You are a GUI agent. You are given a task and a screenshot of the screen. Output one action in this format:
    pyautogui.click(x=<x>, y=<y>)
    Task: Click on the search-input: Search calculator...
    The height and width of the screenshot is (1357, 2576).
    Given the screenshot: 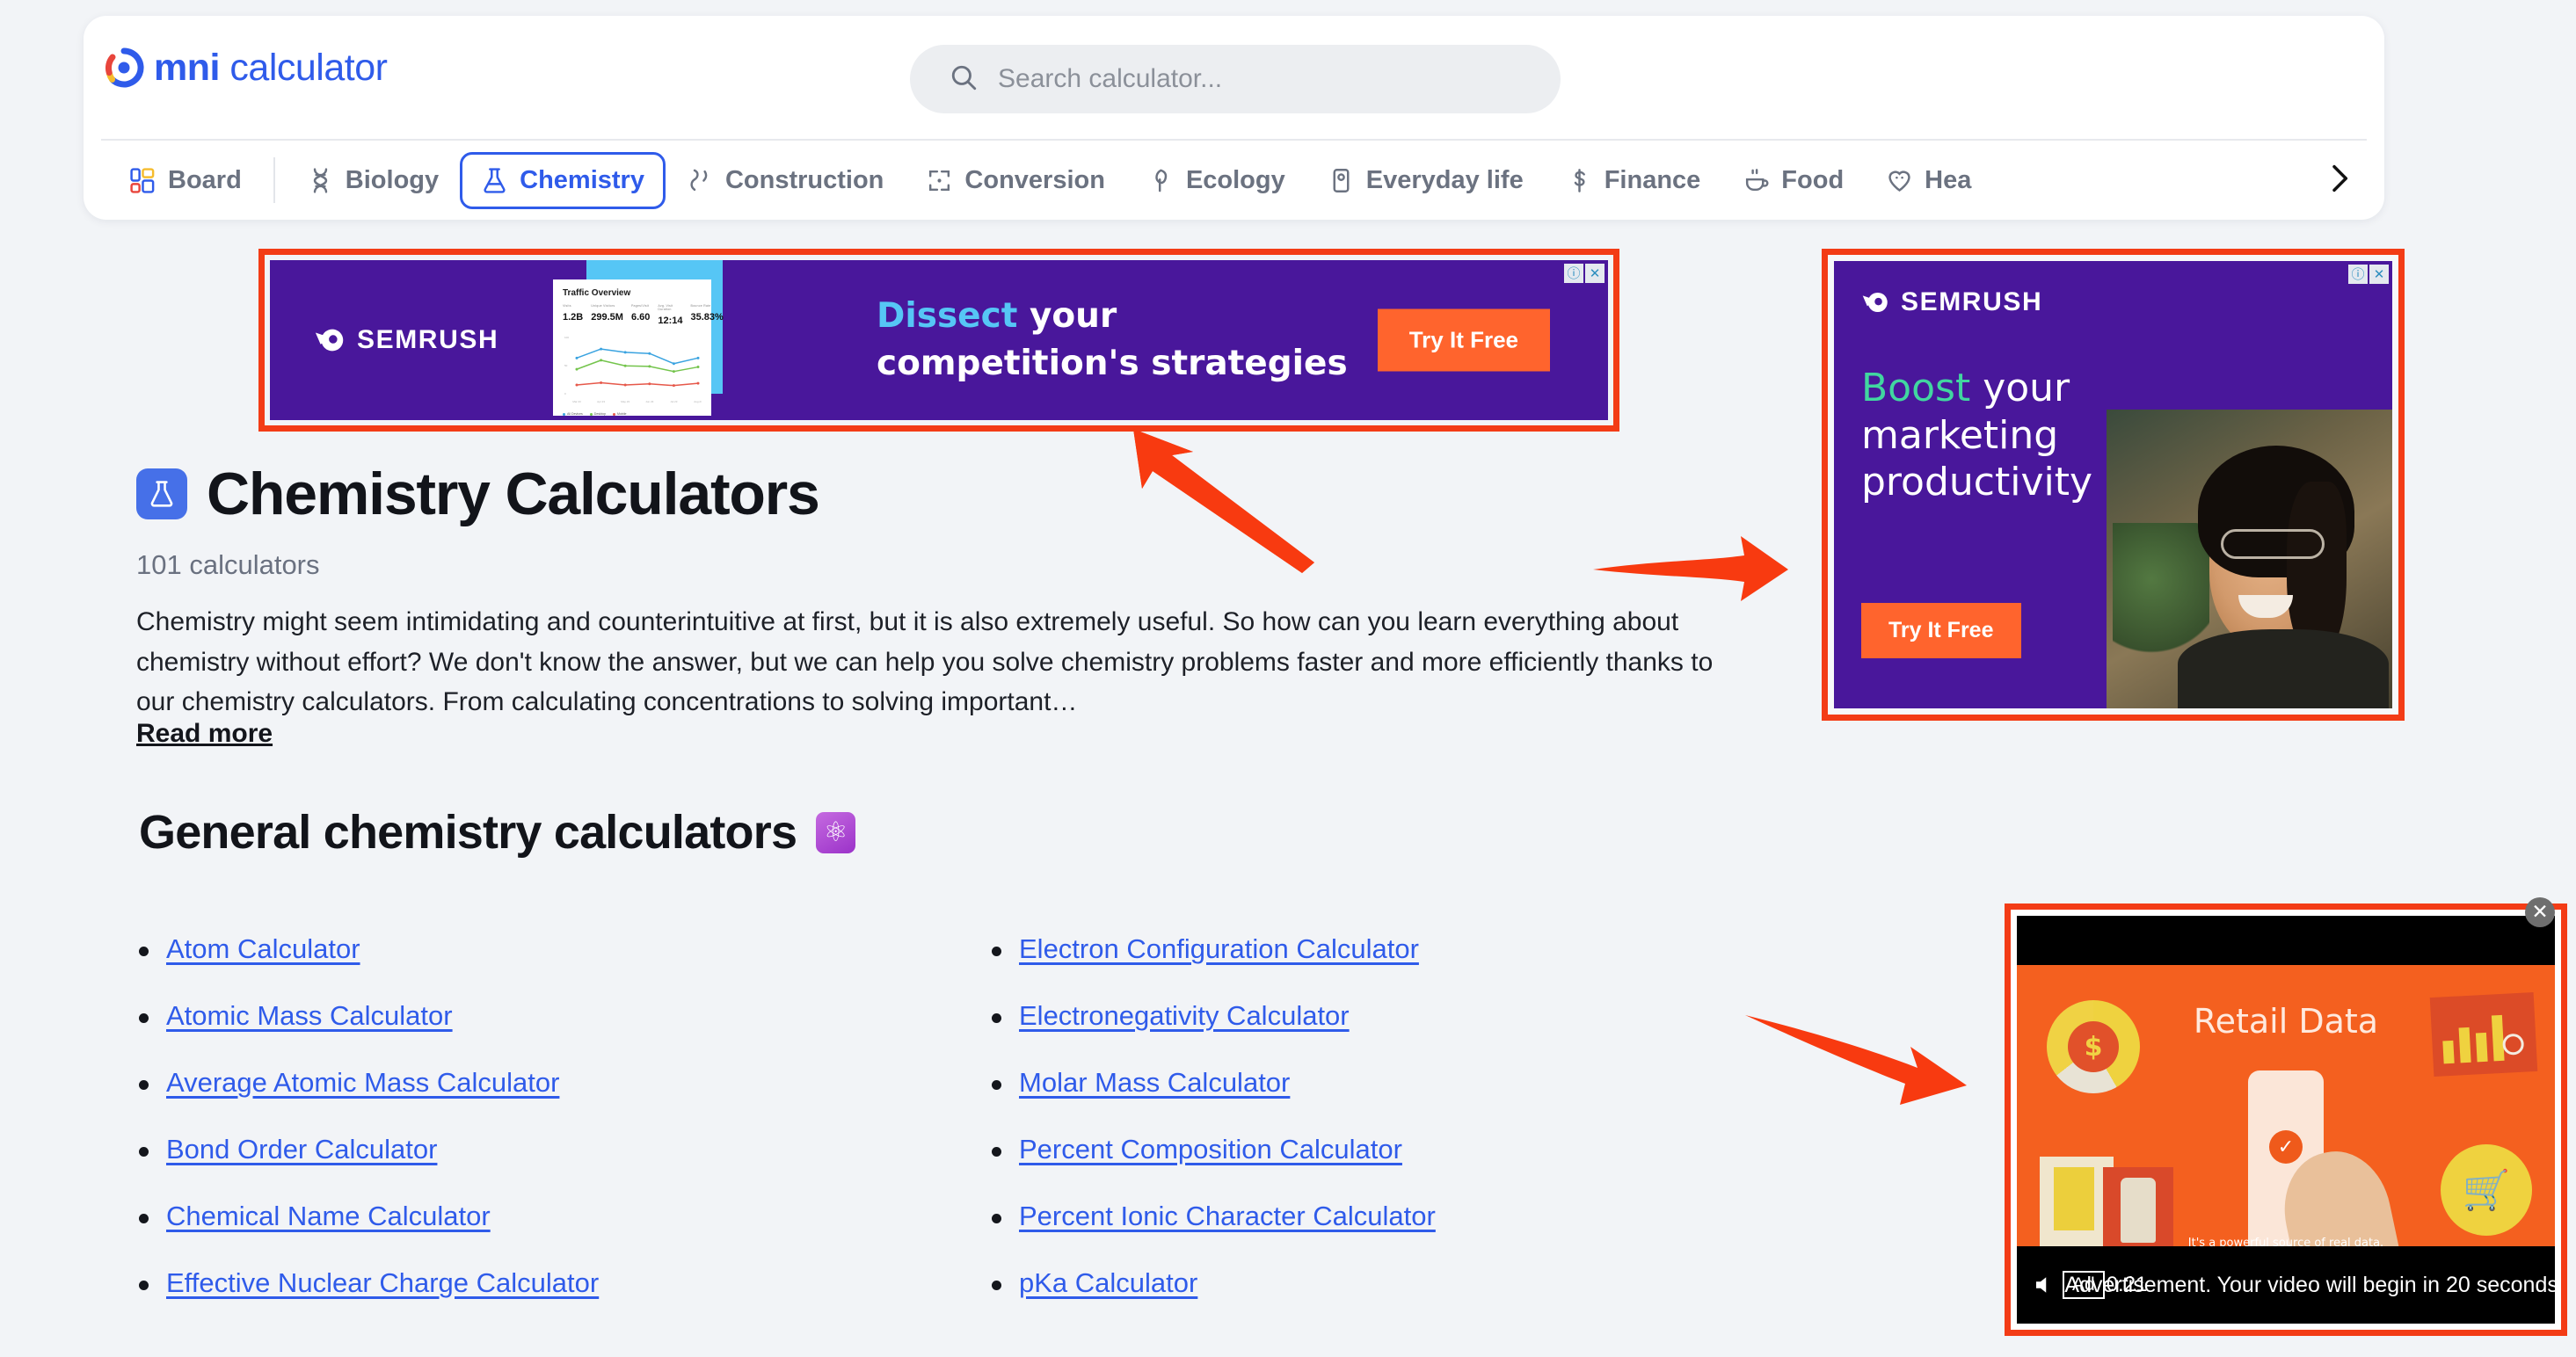 What is the action you would take?
    pyautogui.click(x=1235, y=79)
    